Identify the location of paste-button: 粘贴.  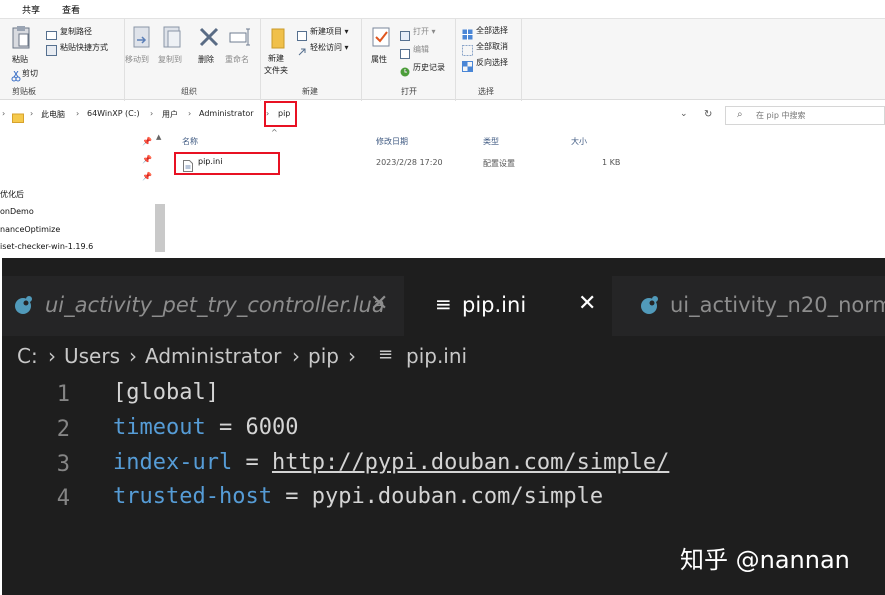
(20, 59).